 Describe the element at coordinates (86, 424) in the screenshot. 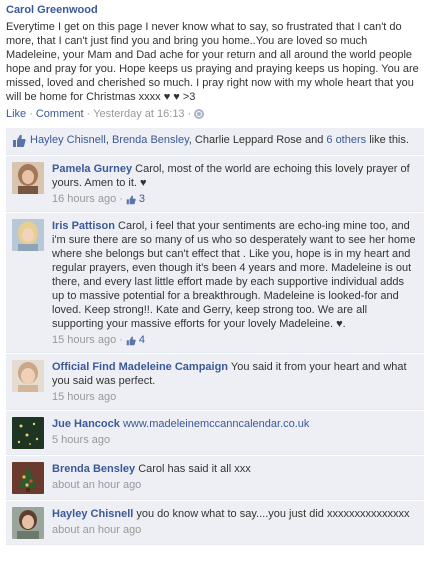

I see `comment-author-link: Jue Hancock` at that location.